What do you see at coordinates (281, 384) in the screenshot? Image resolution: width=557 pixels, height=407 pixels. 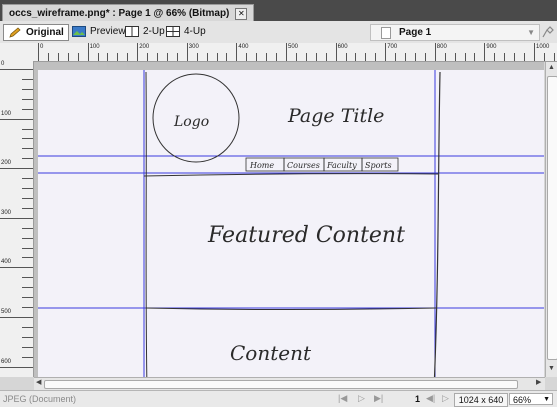 I see `horizontal-scroll-thumb` at bounding box center [281, 384].